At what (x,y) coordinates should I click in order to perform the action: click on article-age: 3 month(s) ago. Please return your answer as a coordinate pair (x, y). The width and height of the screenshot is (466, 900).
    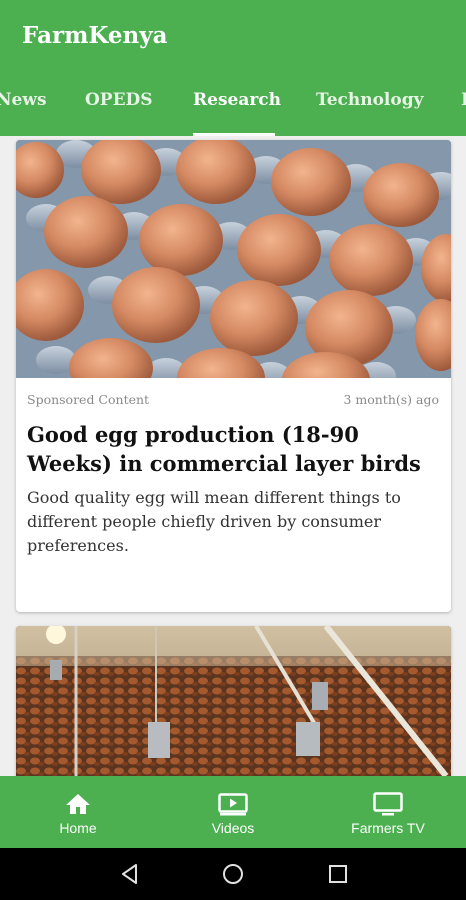
    Looking at the image, I should click on (391, 399).